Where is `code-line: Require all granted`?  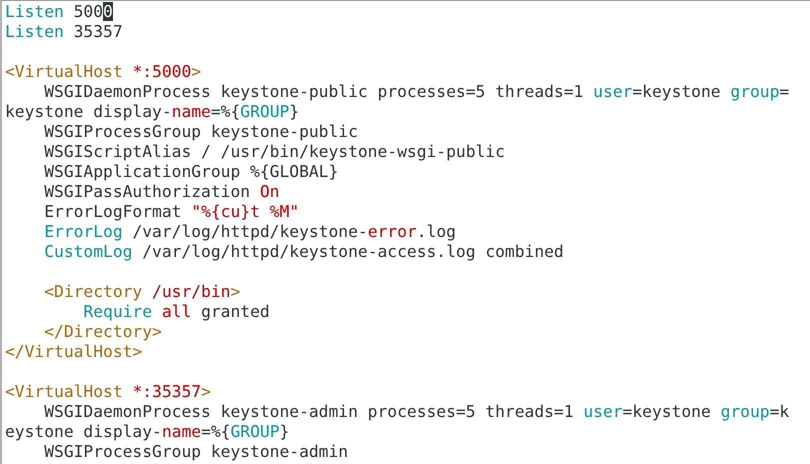
code-line: Require all granted is located at coordinates (176, 312).